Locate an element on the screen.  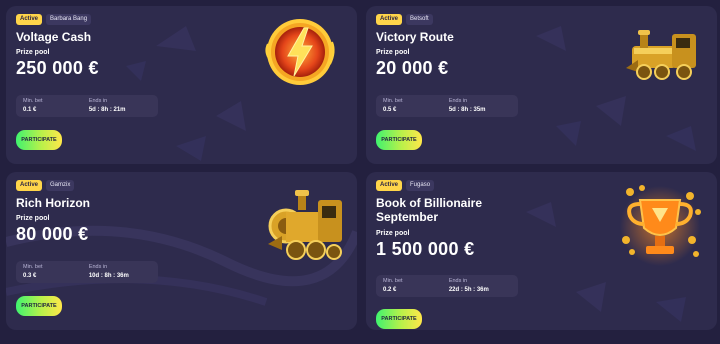
ends-in-value: 22d : 5h : 36m is located at coordinates (468, 290).